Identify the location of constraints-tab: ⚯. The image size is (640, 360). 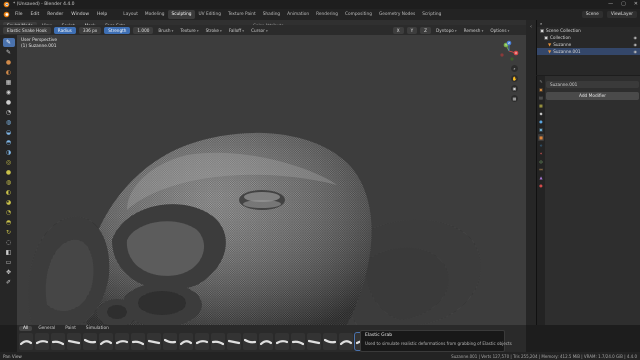
(541, 169).